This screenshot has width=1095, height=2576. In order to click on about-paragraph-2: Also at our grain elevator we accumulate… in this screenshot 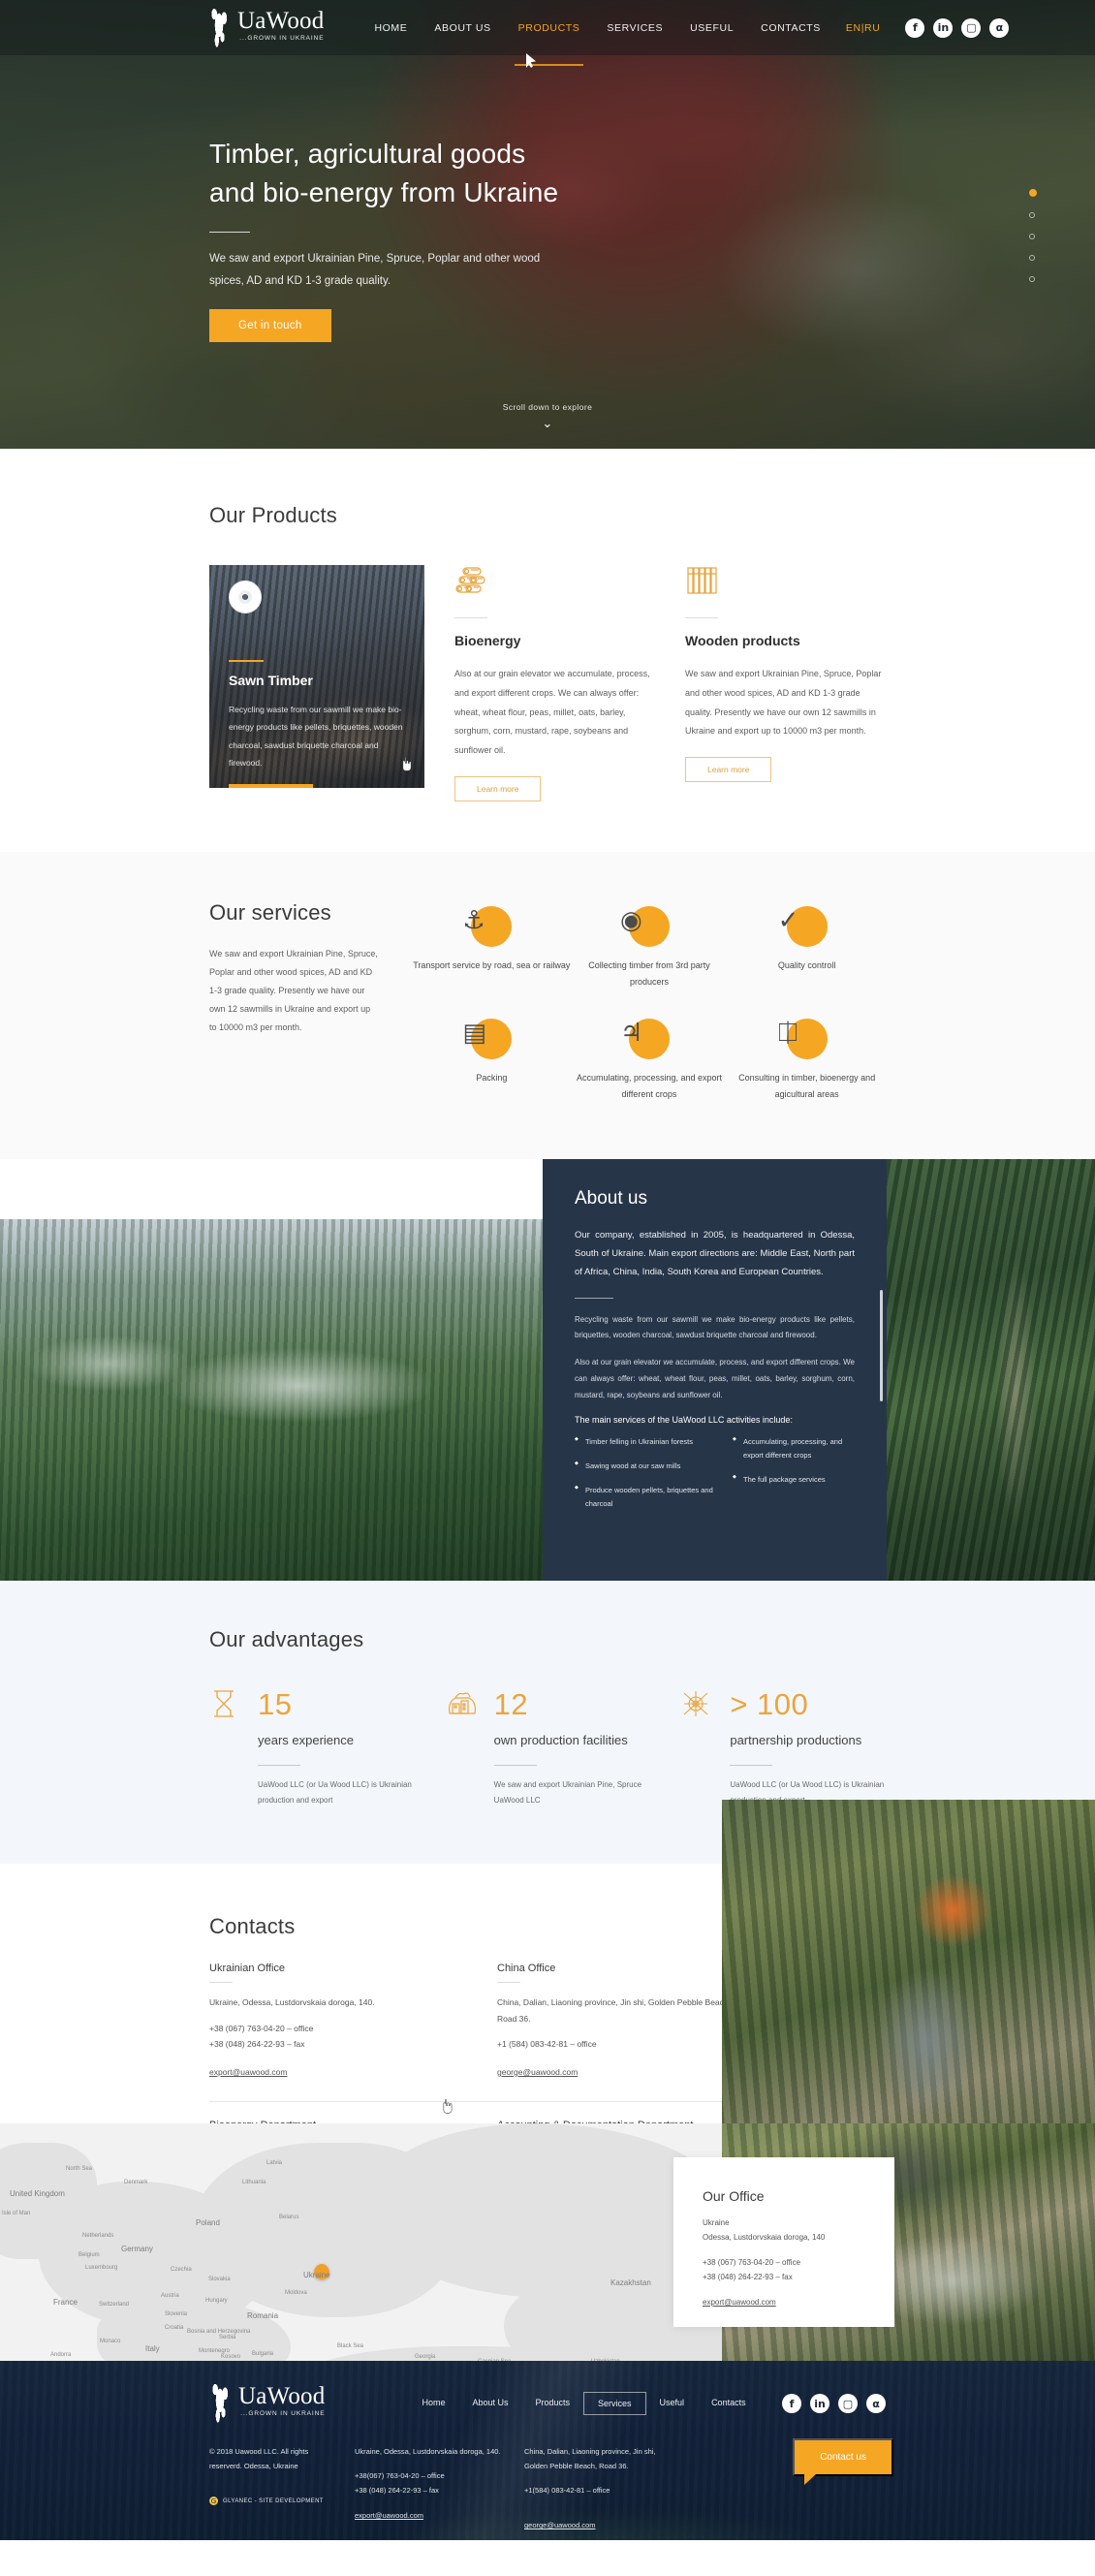, I will do `click(715, 1378)`.